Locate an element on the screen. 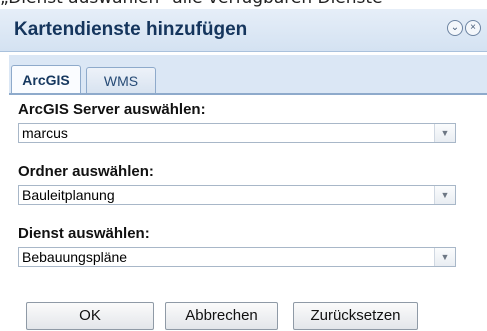 This screenshot has height=331, width=487. folder-select-value: Bauleitplanung is located at coordinates (68, 195).